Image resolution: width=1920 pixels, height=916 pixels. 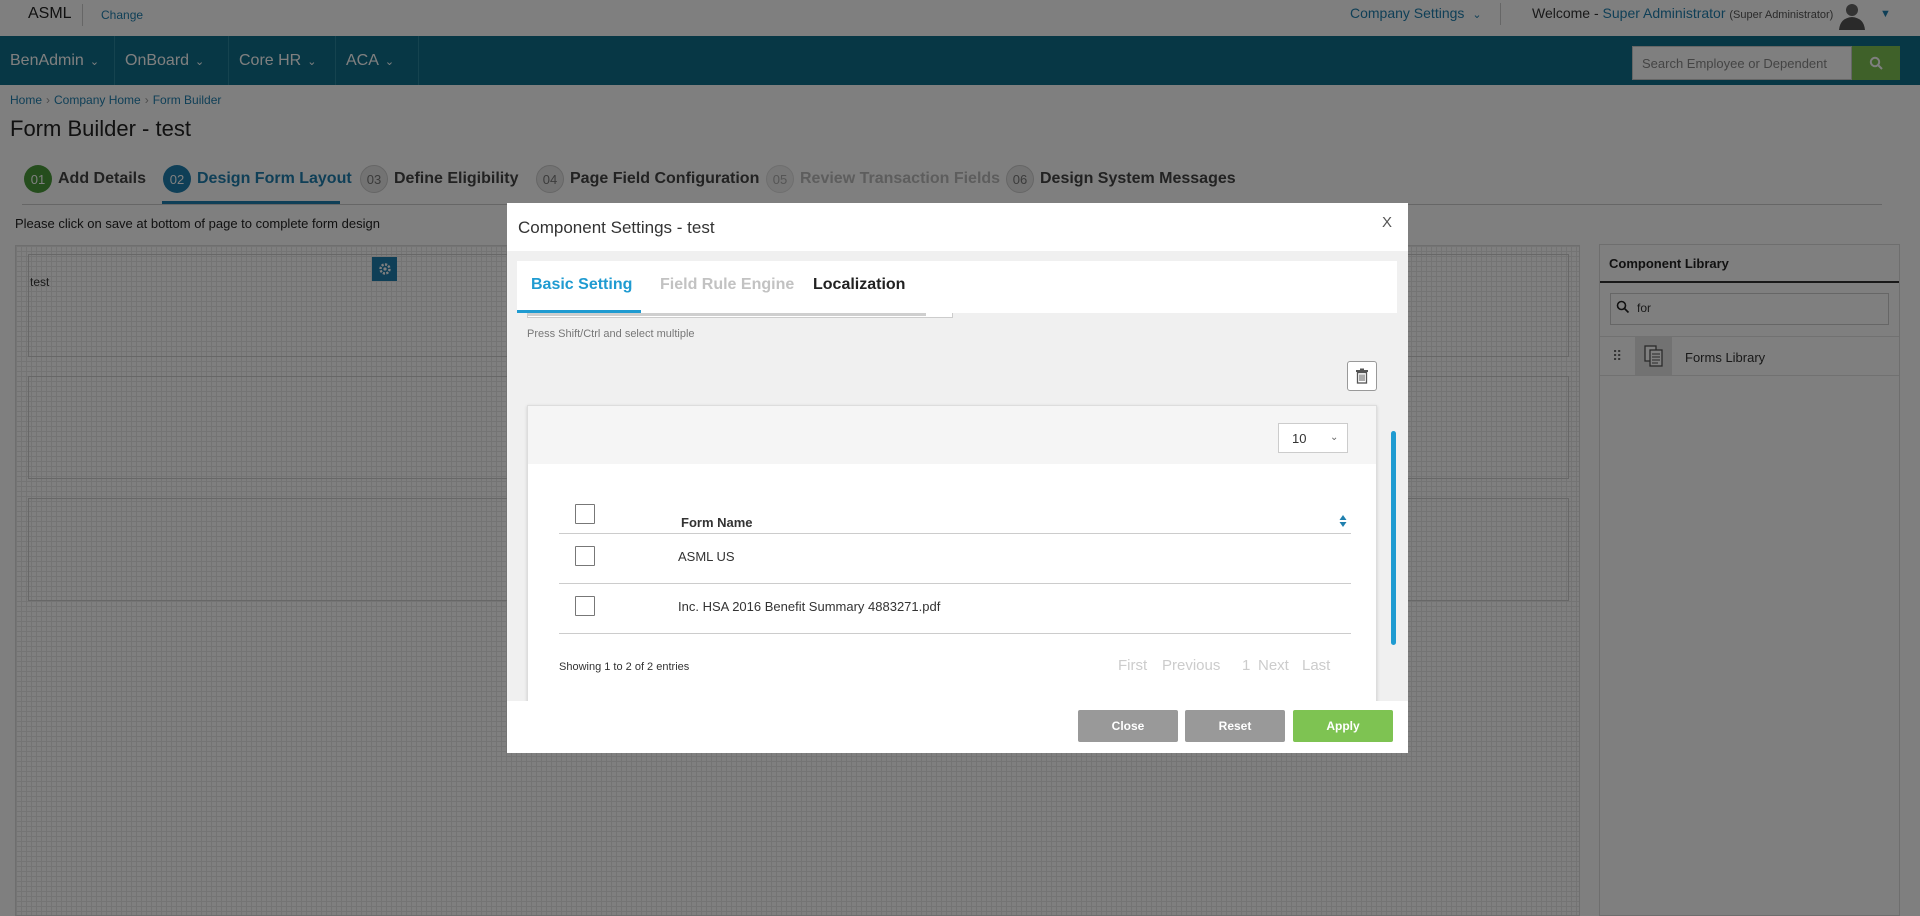 What do you see at coordinates (1235, 726) in the screenshot?
I see `reset-button: Reset` at bounding box center [1235, 726].